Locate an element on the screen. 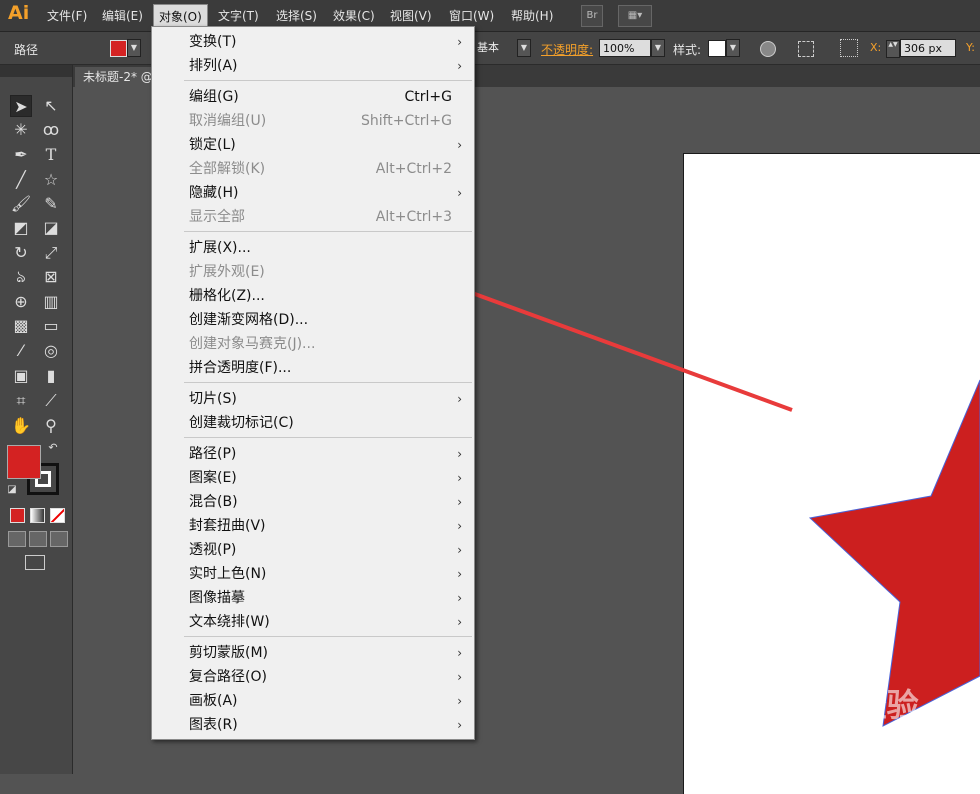  menu-item-label: 画板(A) is located at coordinates (213, 701).